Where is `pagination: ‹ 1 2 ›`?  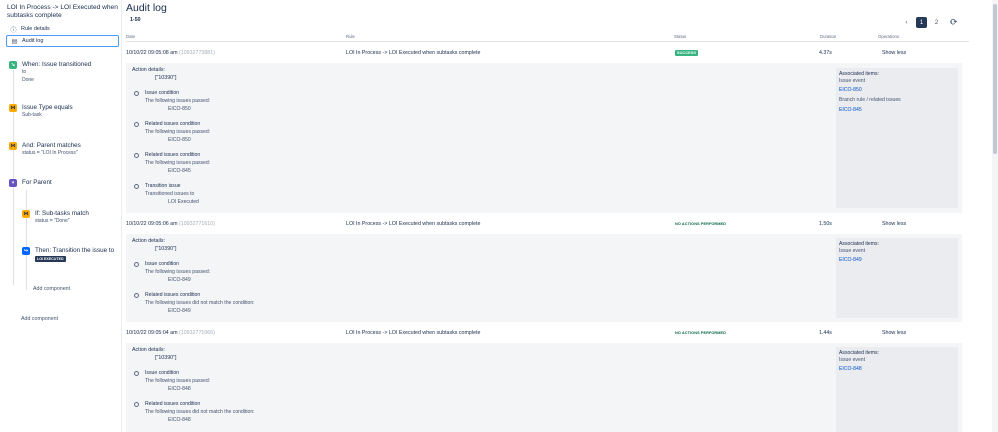 pagination: ‹ 1 2 › is located at coordinates (929, 22).